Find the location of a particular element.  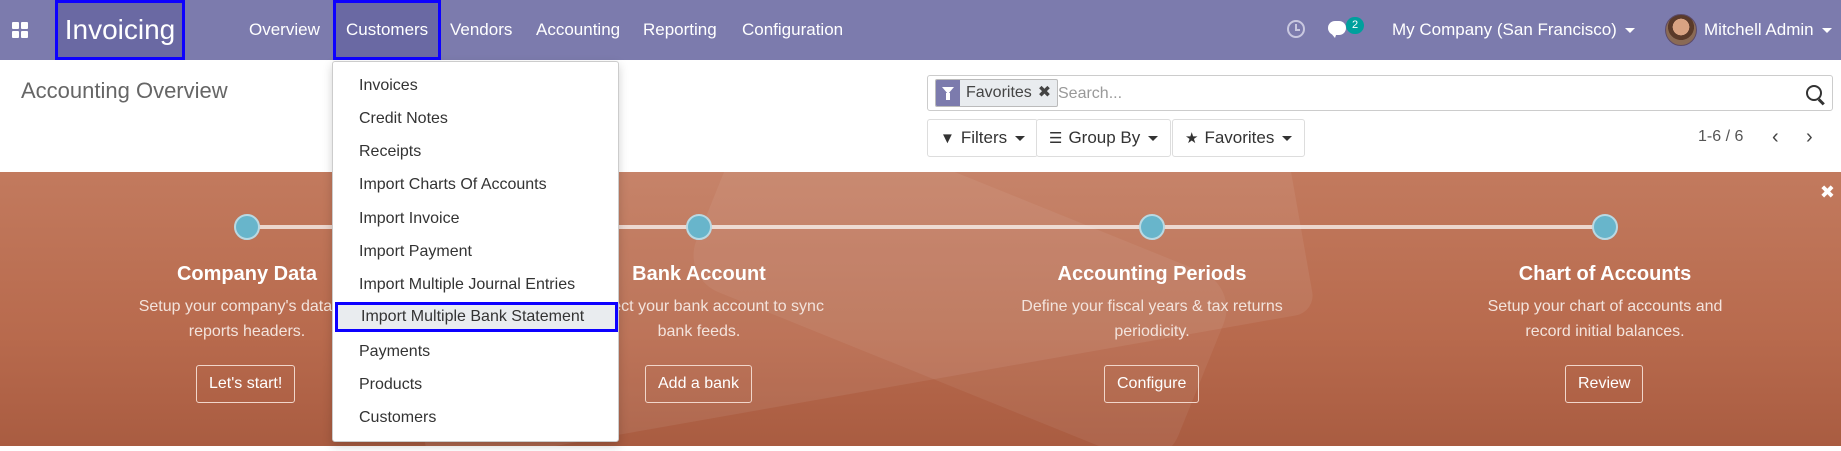

groupby-button: ☰ Group By is located at coordinates (1104, 138).